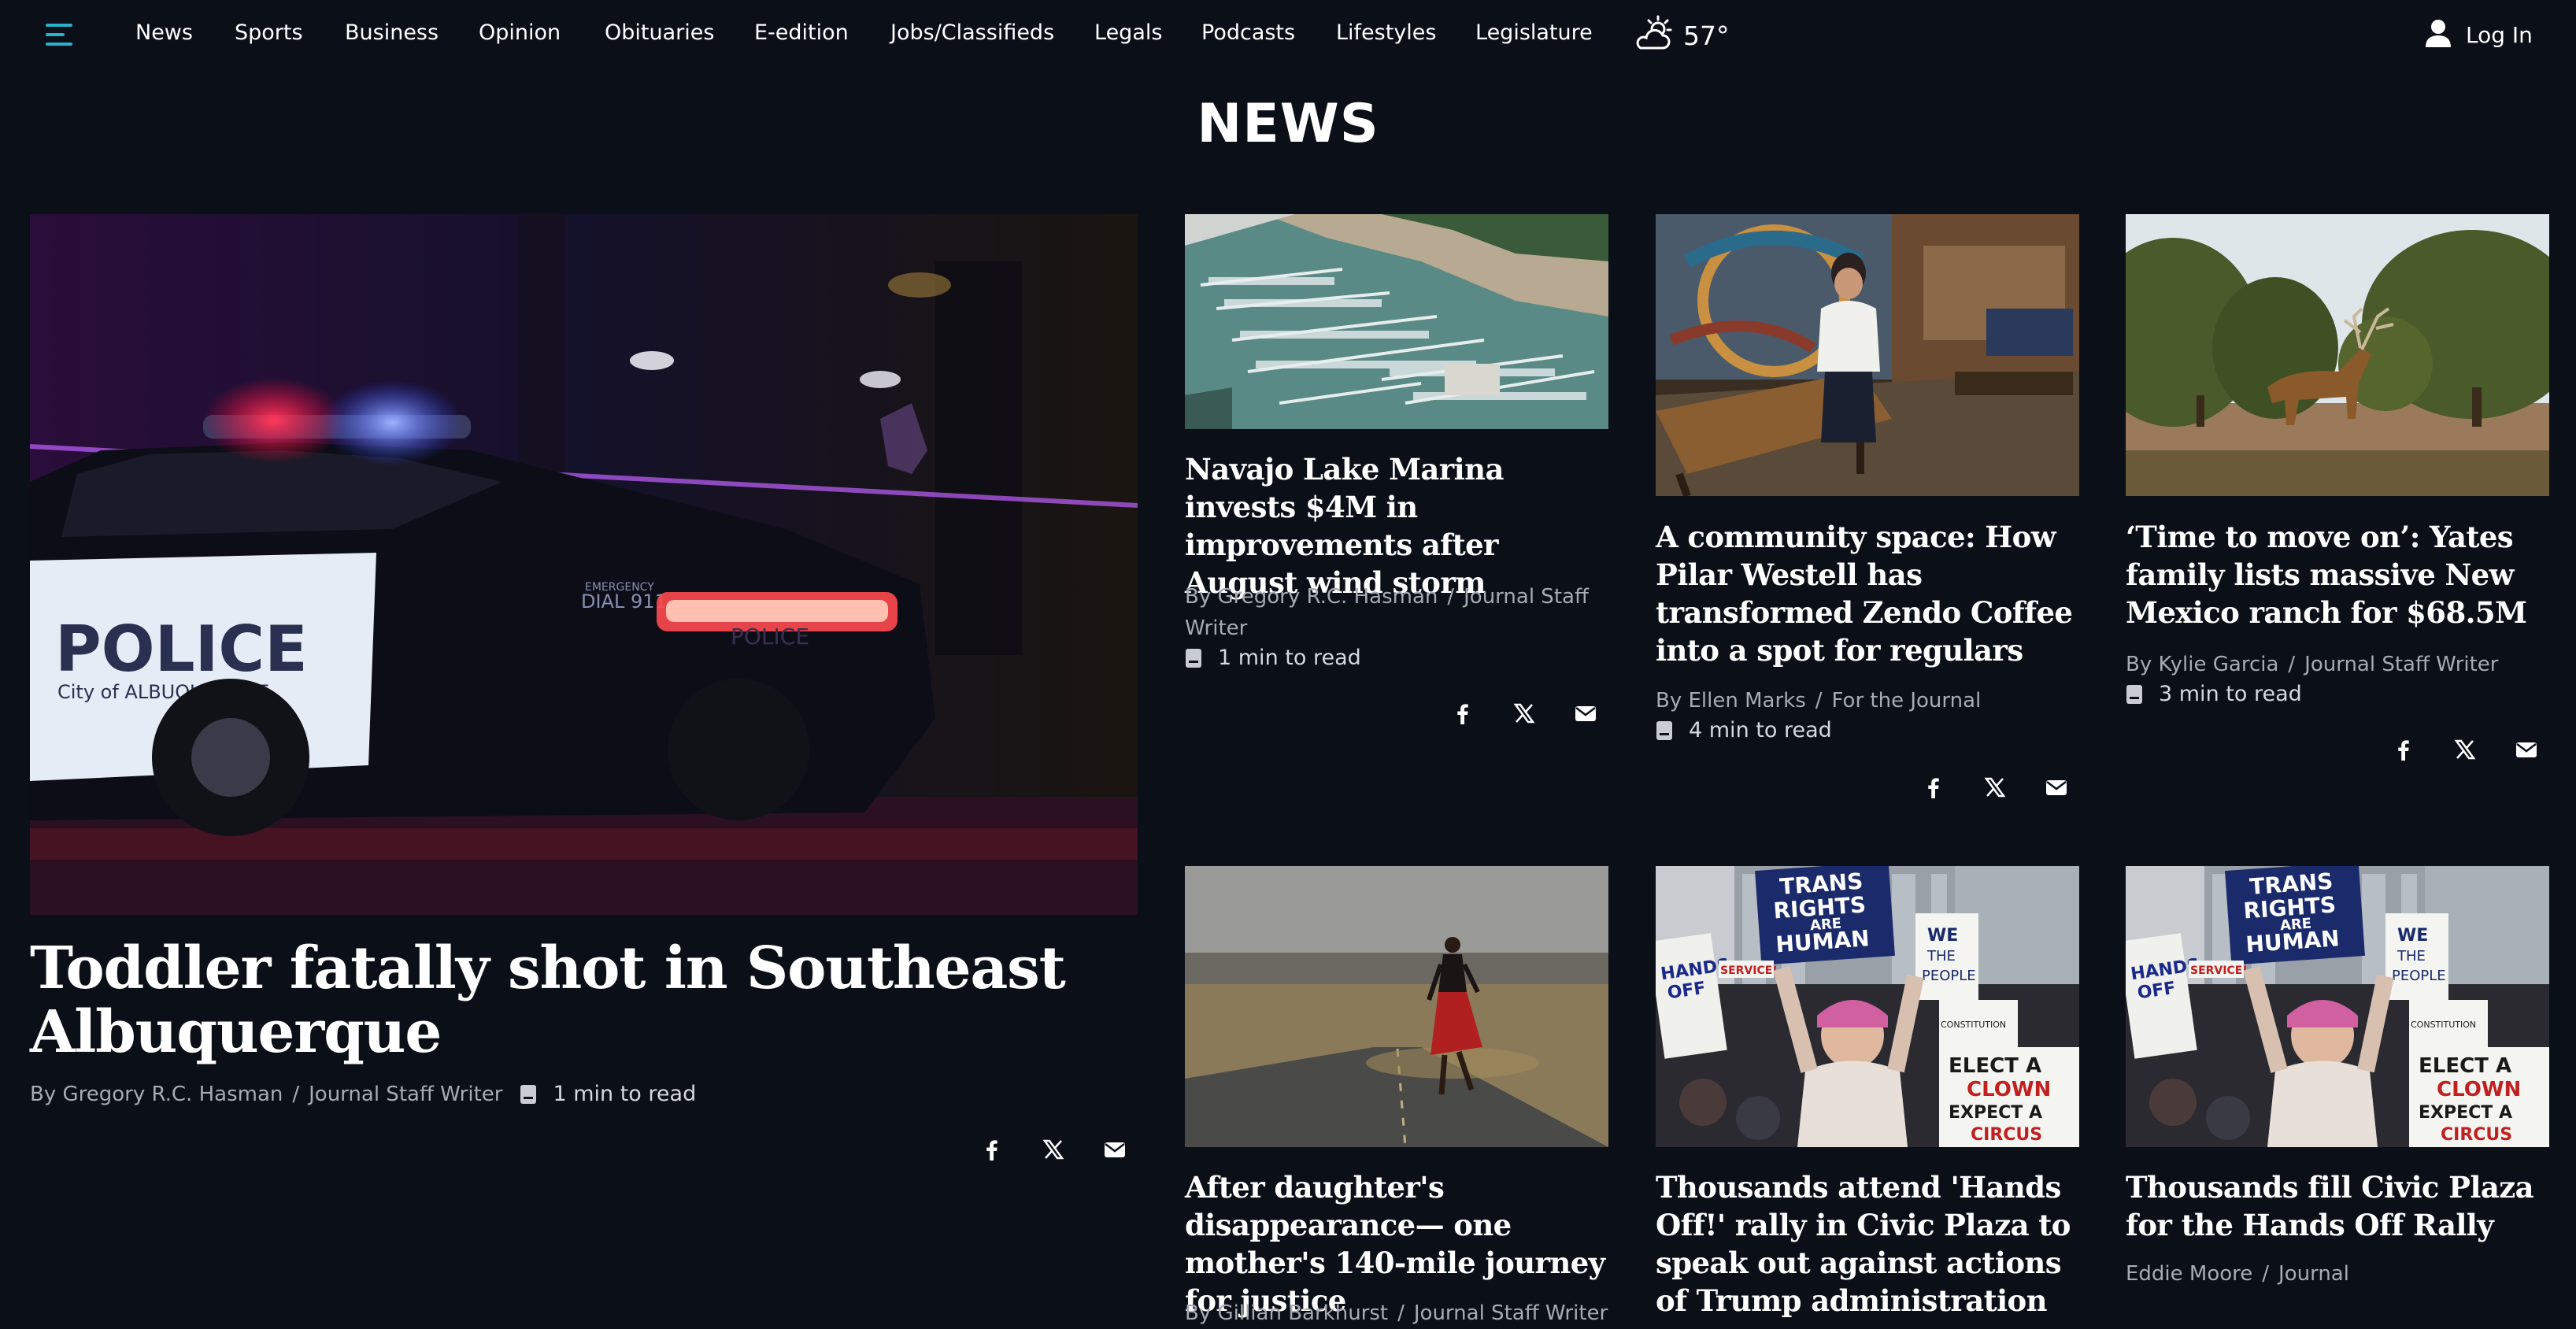 Image resolution: width=2576 pixels, height=1329 pixels. I want to click on hero-read-time: 1 min to read, so click(608, 1094).